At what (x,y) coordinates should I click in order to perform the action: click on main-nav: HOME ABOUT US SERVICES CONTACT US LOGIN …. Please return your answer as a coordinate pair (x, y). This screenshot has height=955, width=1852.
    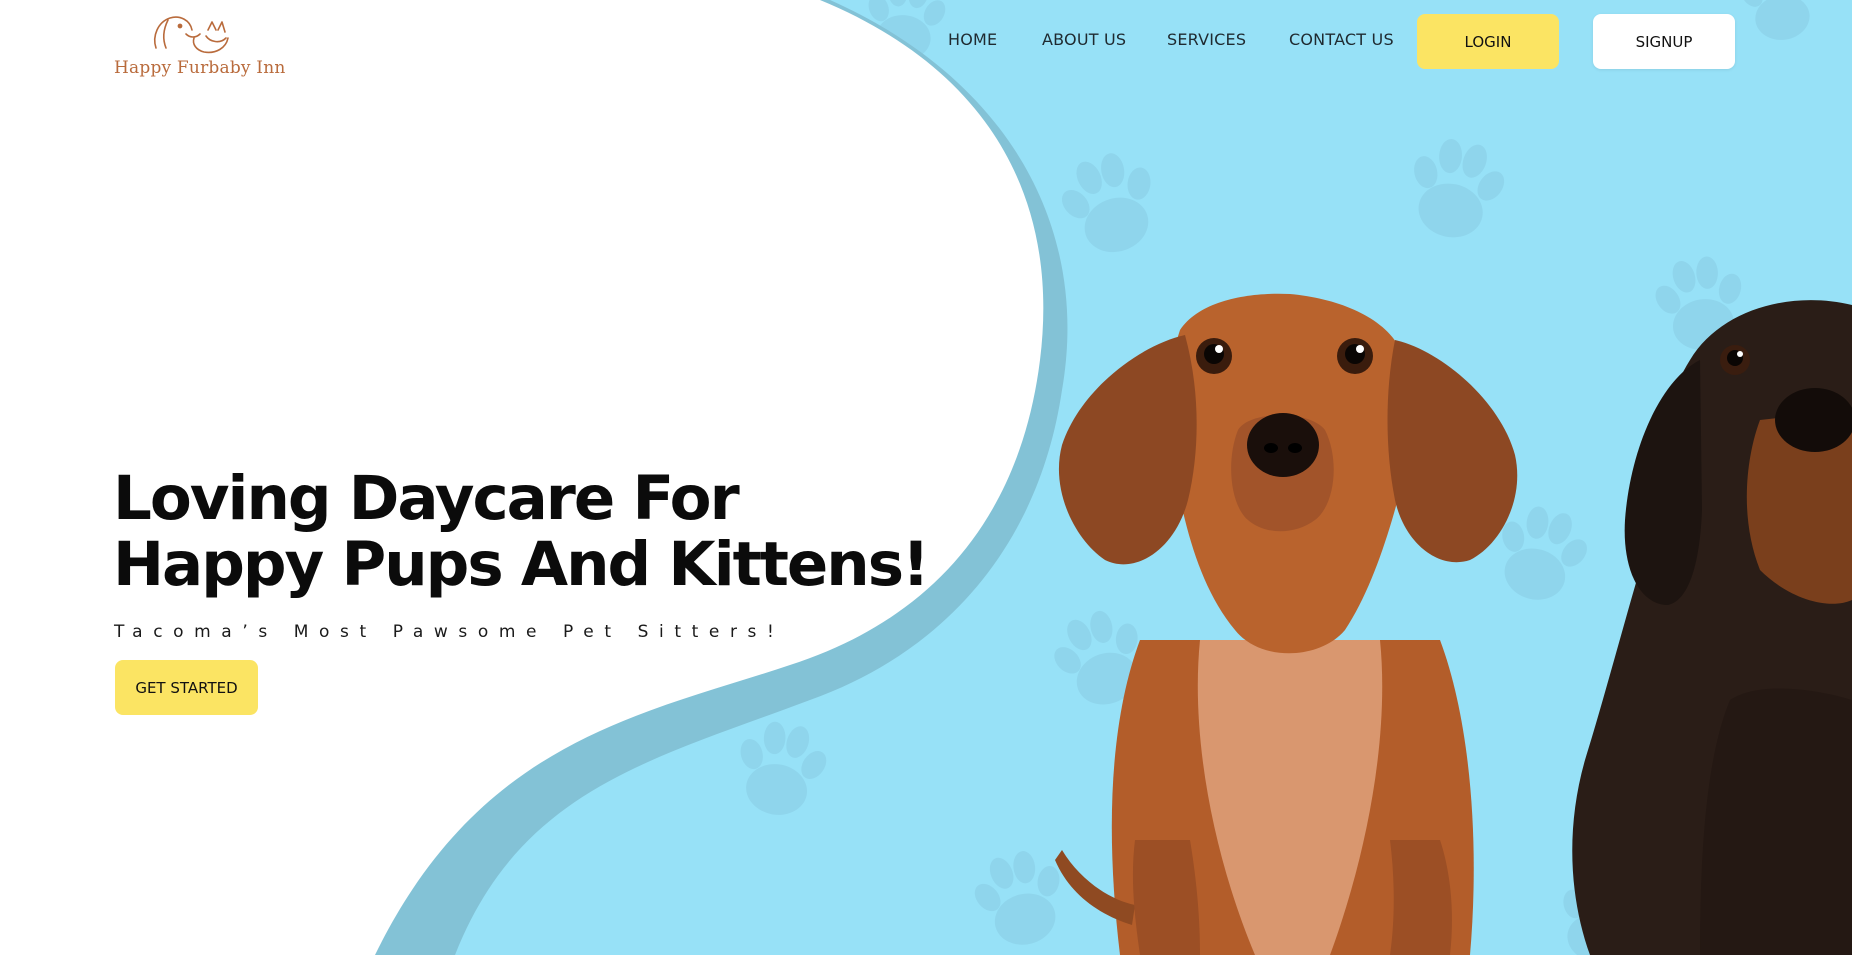
    Looking at the image, I should click on (926, 42).